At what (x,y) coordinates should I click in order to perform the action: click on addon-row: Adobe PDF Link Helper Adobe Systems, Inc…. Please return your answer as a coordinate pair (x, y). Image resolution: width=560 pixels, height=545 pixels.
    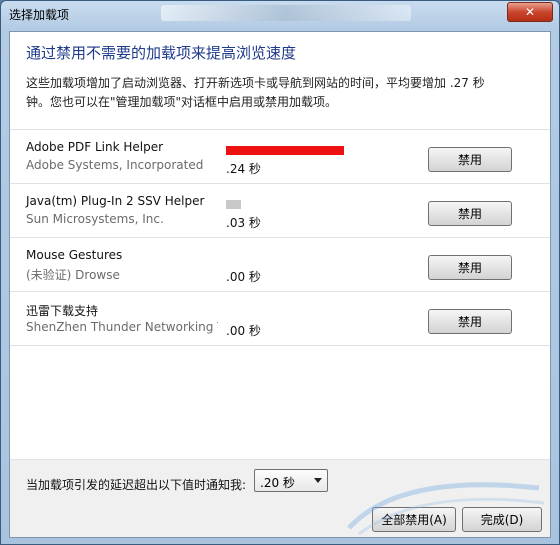
    Looking at the image, I should click on (280, 157).